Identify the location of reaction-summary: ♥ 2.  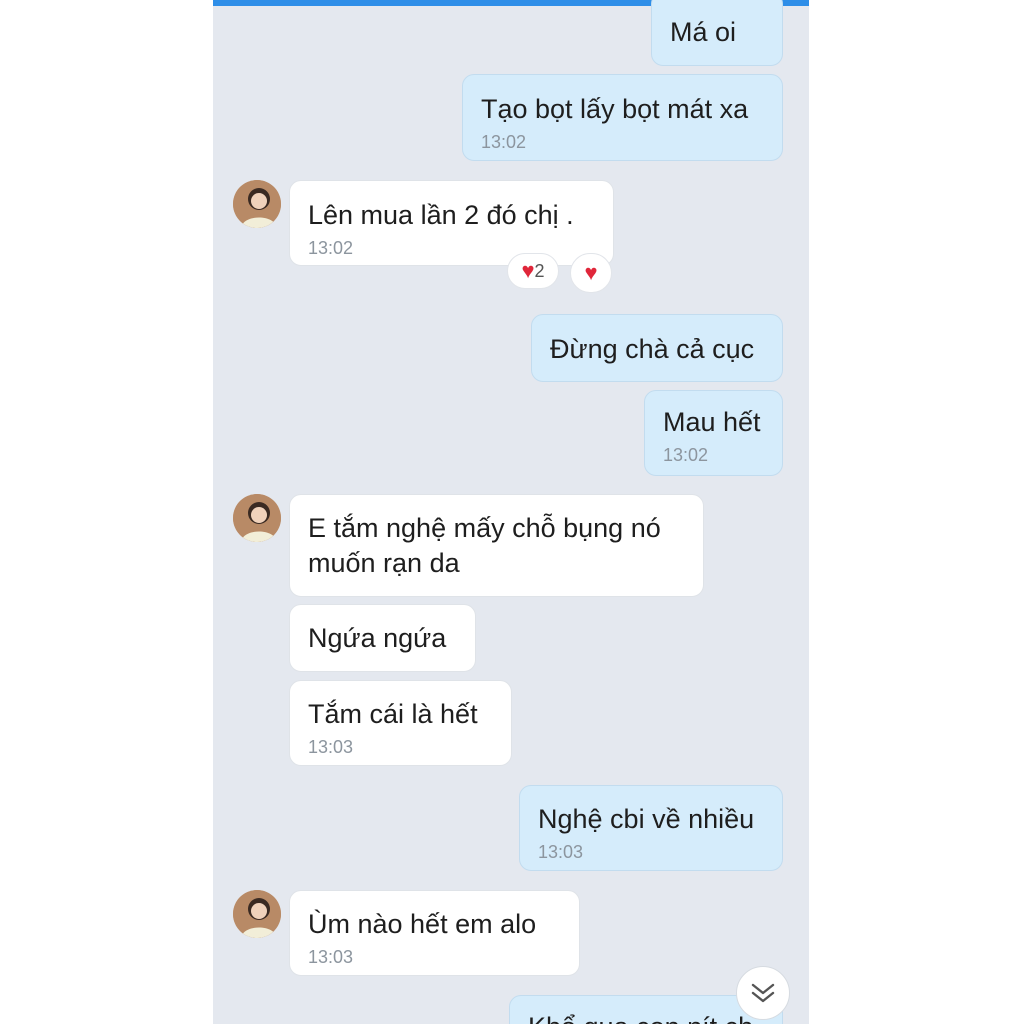
(533, 271).